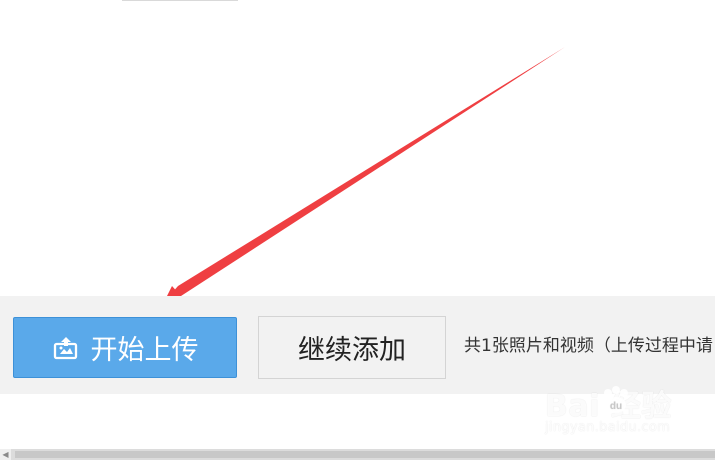  Describe the element at coordinates (5, 454) in the screenshot. I see `scroll-left-arrow-icon: ◀` at that location.